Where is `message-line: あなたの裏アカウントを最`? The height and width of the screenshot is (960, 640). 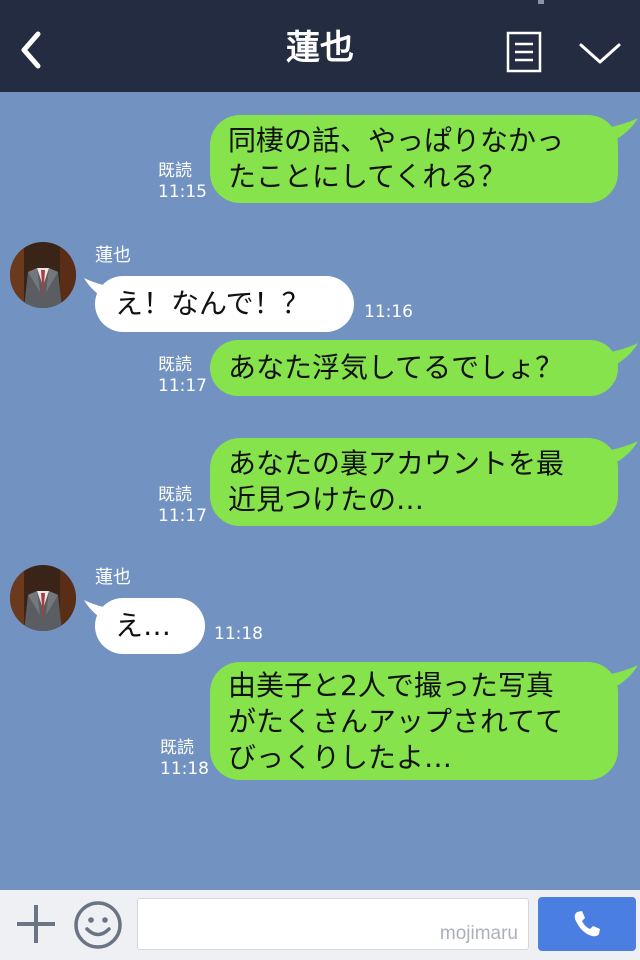
message-line: あなたの裏アカウントを最 is located at coordinates (396, 463).